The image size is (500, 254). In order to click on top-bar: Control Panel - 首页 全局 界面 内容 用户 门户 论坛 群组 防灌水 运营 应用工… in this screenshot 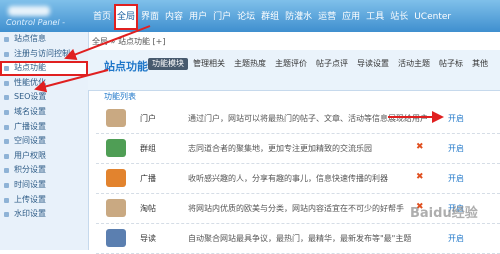, I will do `click(250, 16)`.